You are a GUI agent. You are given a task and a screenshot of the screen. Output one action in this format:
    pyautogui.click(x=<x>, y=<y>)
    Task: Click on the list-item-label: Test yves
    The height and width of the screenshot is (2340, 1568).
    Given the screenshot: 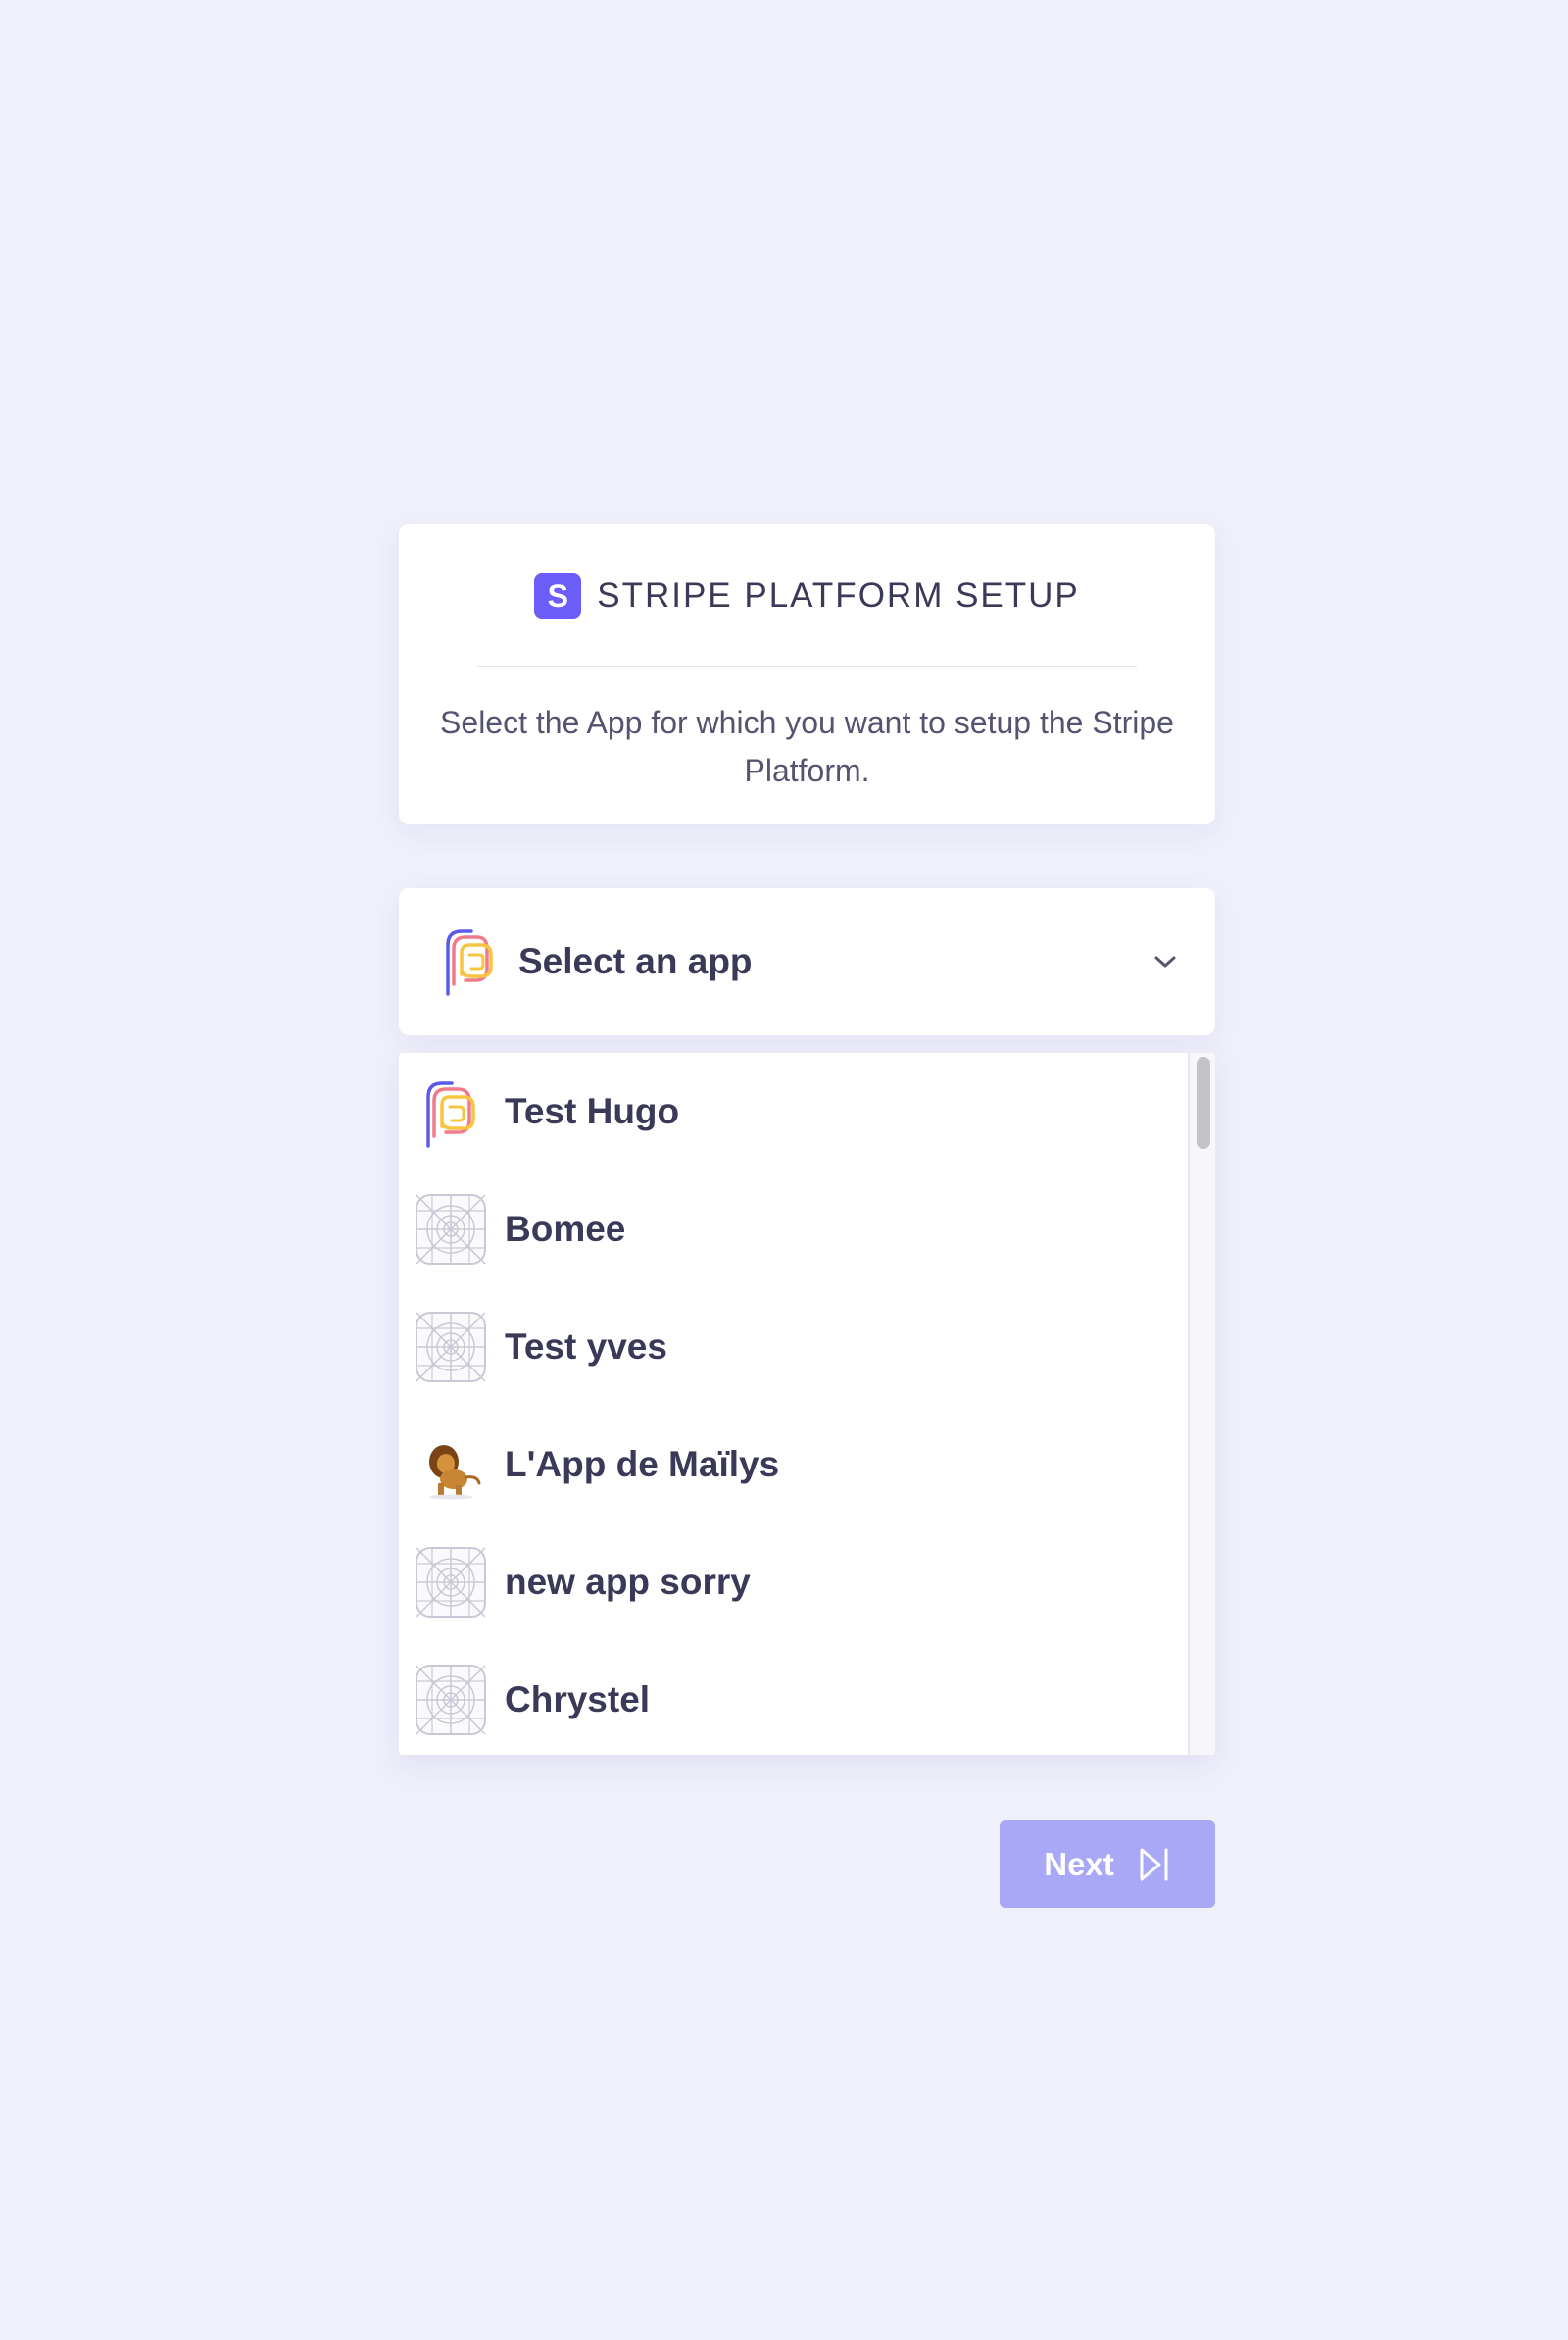 What is the action you would take?
    pyautogui.click(x=586, y=1346)
    